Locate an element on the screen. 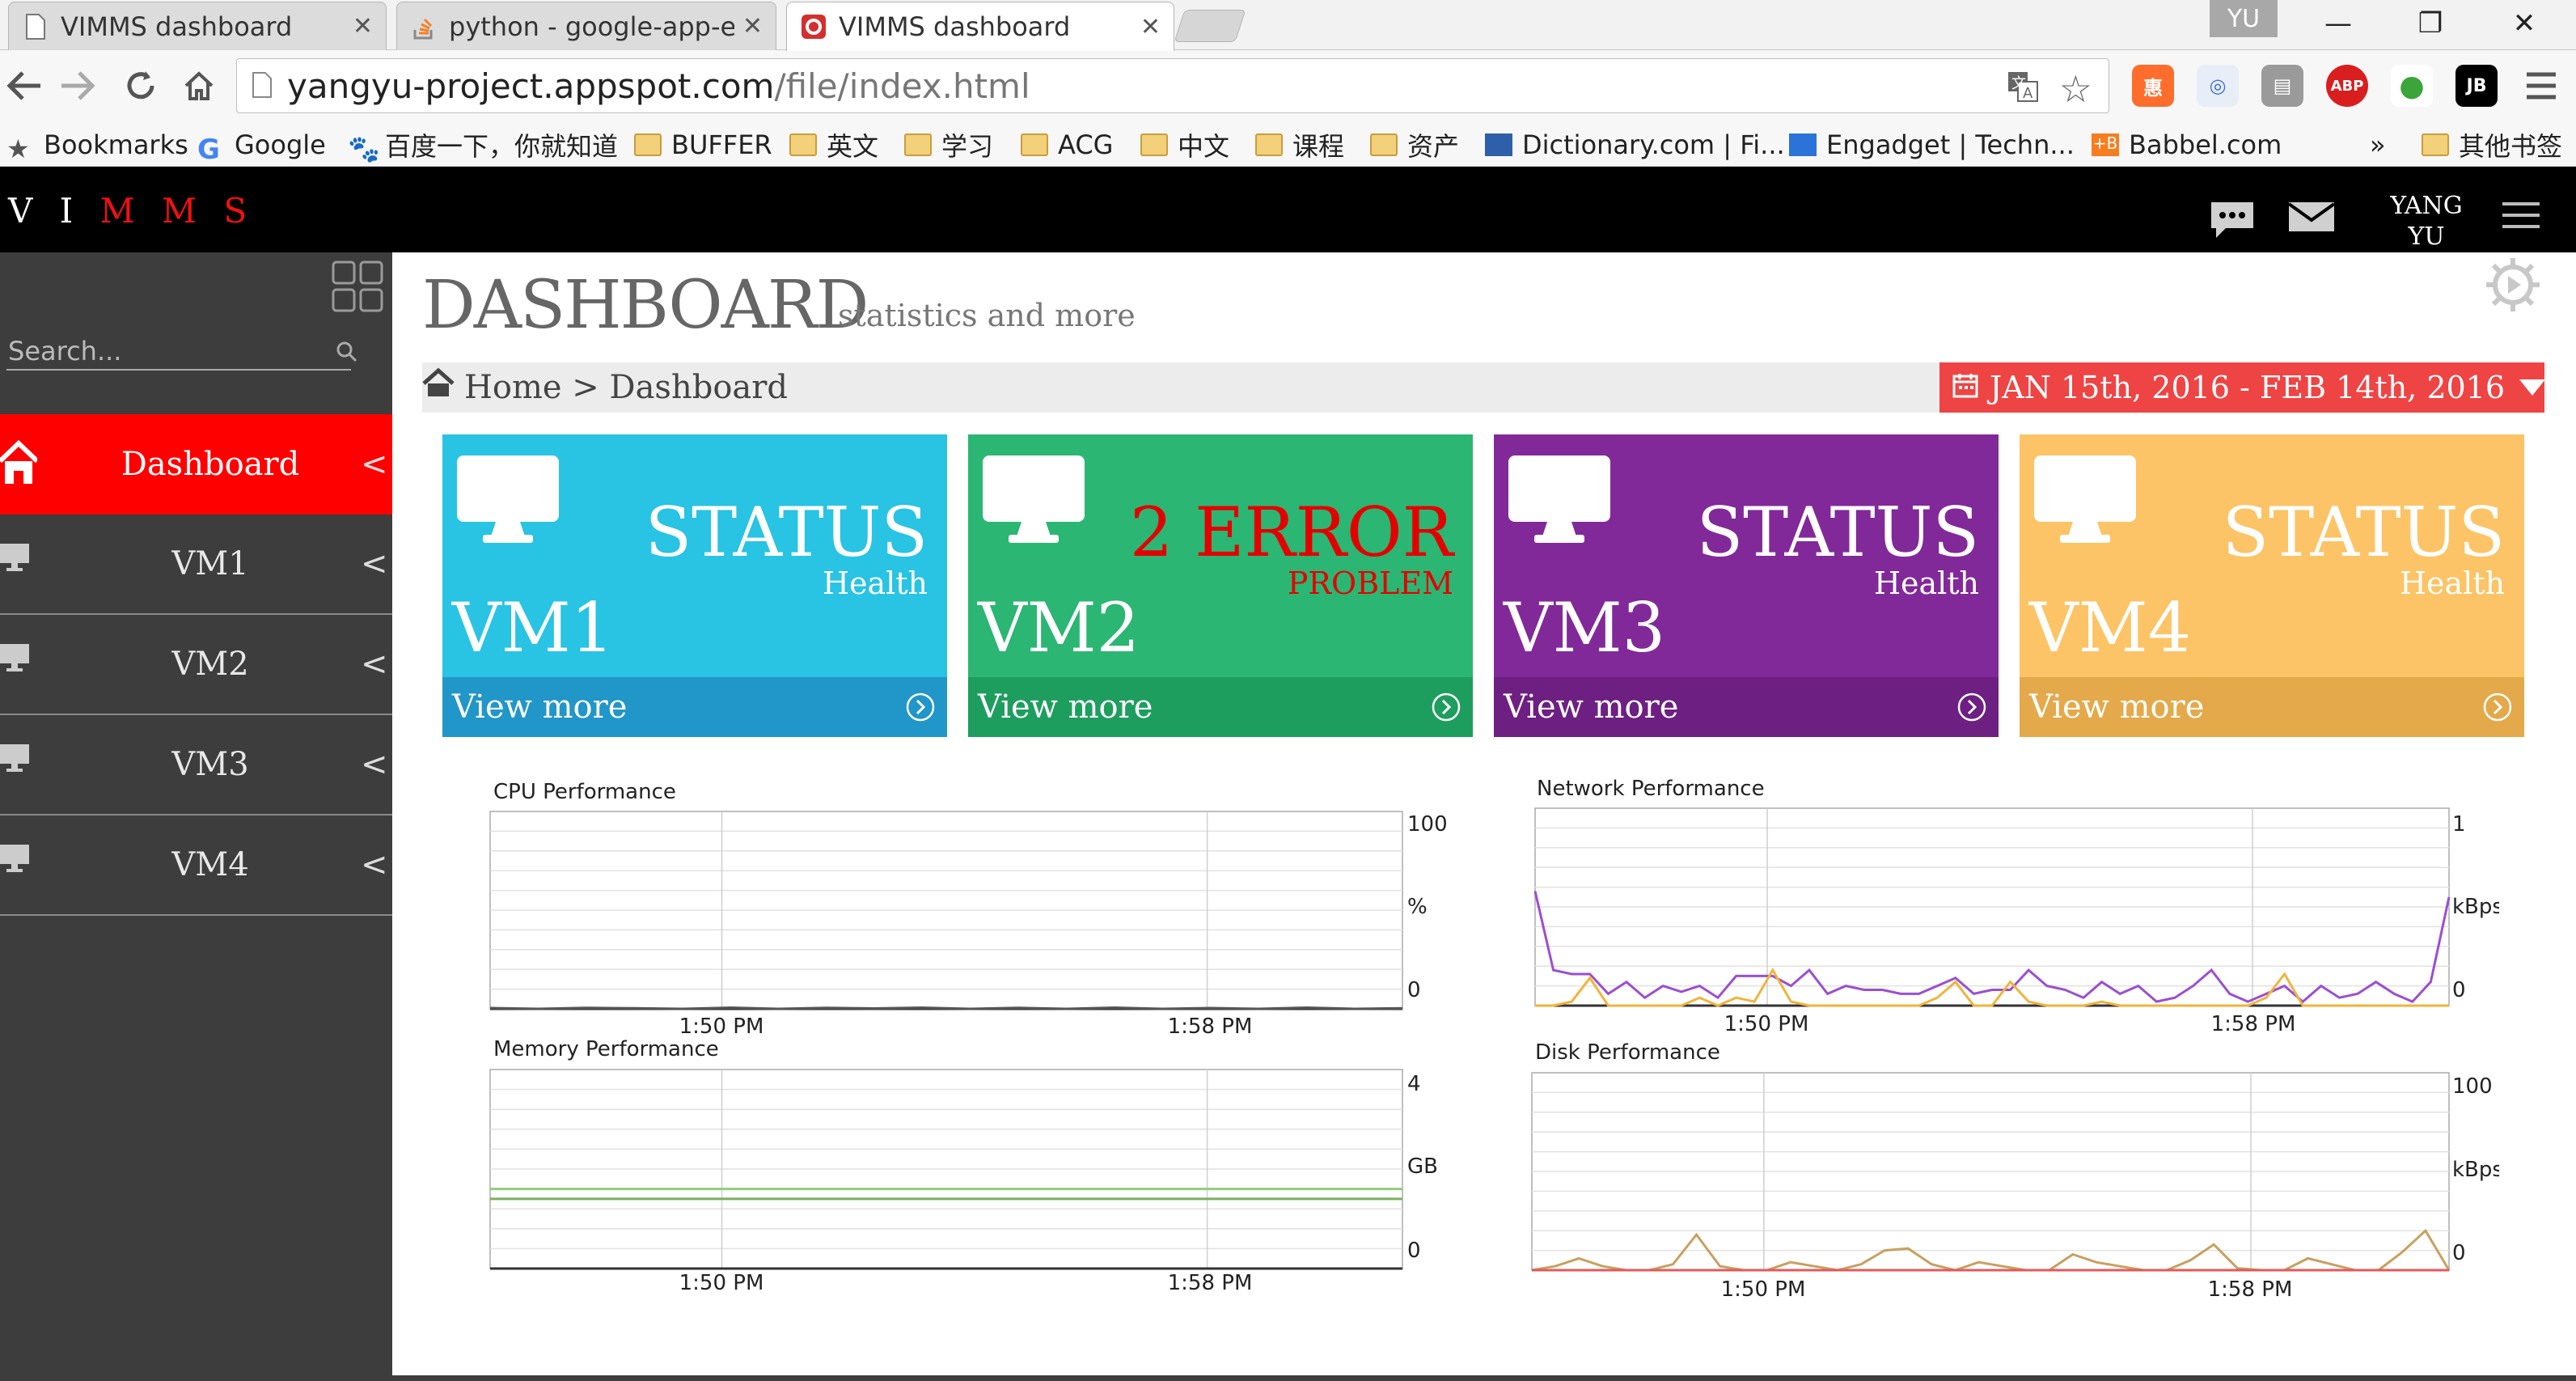  extension-icon: 惠 is located at coordinates (2153, 86).